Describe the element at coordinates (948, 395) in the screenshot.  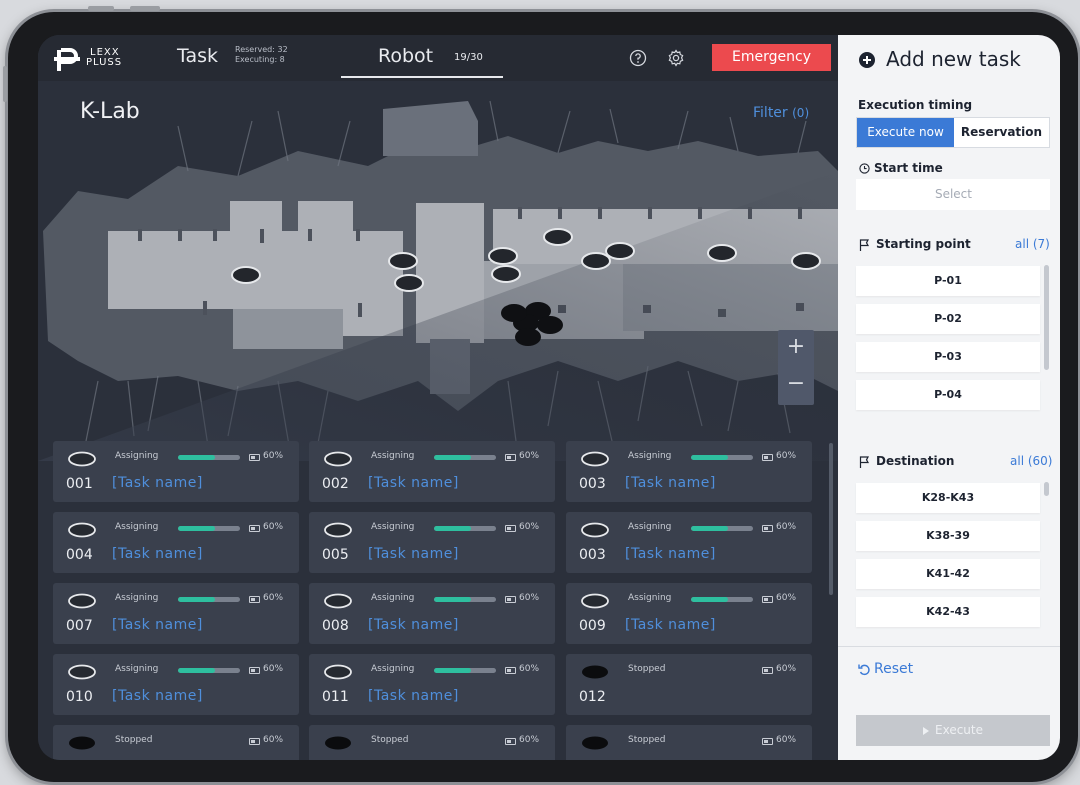
I see `starting-point-option: P-04` at that location.